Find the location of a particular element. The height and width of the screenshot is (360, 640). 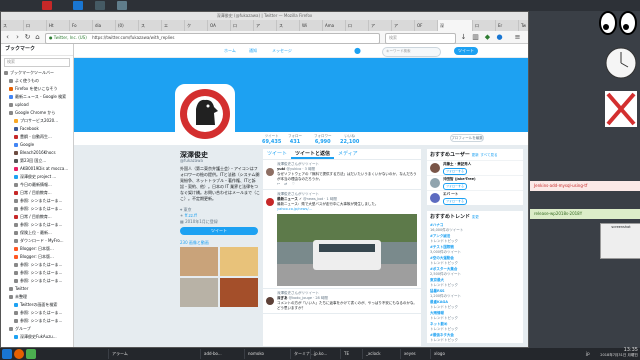

trend-item: #ポスター大集合 2,500件のツイート is located at coordinates (475, 271).